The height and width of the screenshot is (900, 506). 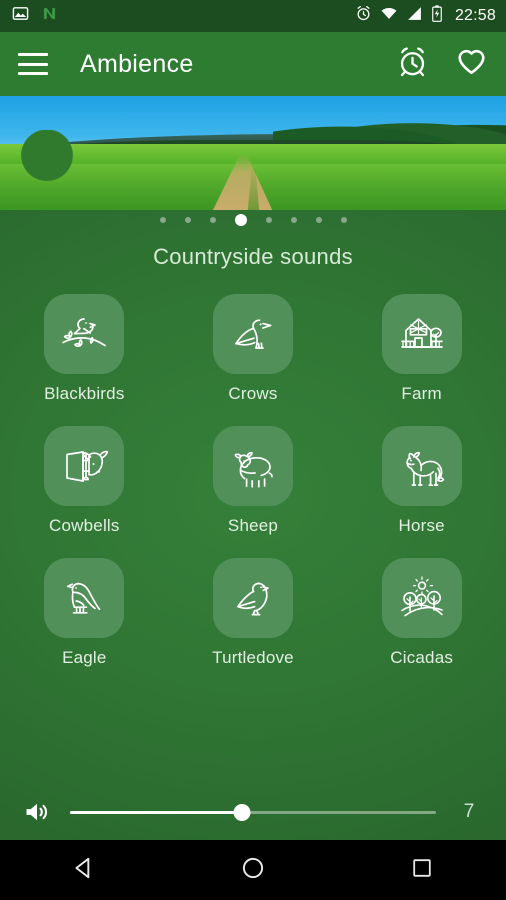 I want to click on app-bar: Ambience, so click(x=253, y=64).